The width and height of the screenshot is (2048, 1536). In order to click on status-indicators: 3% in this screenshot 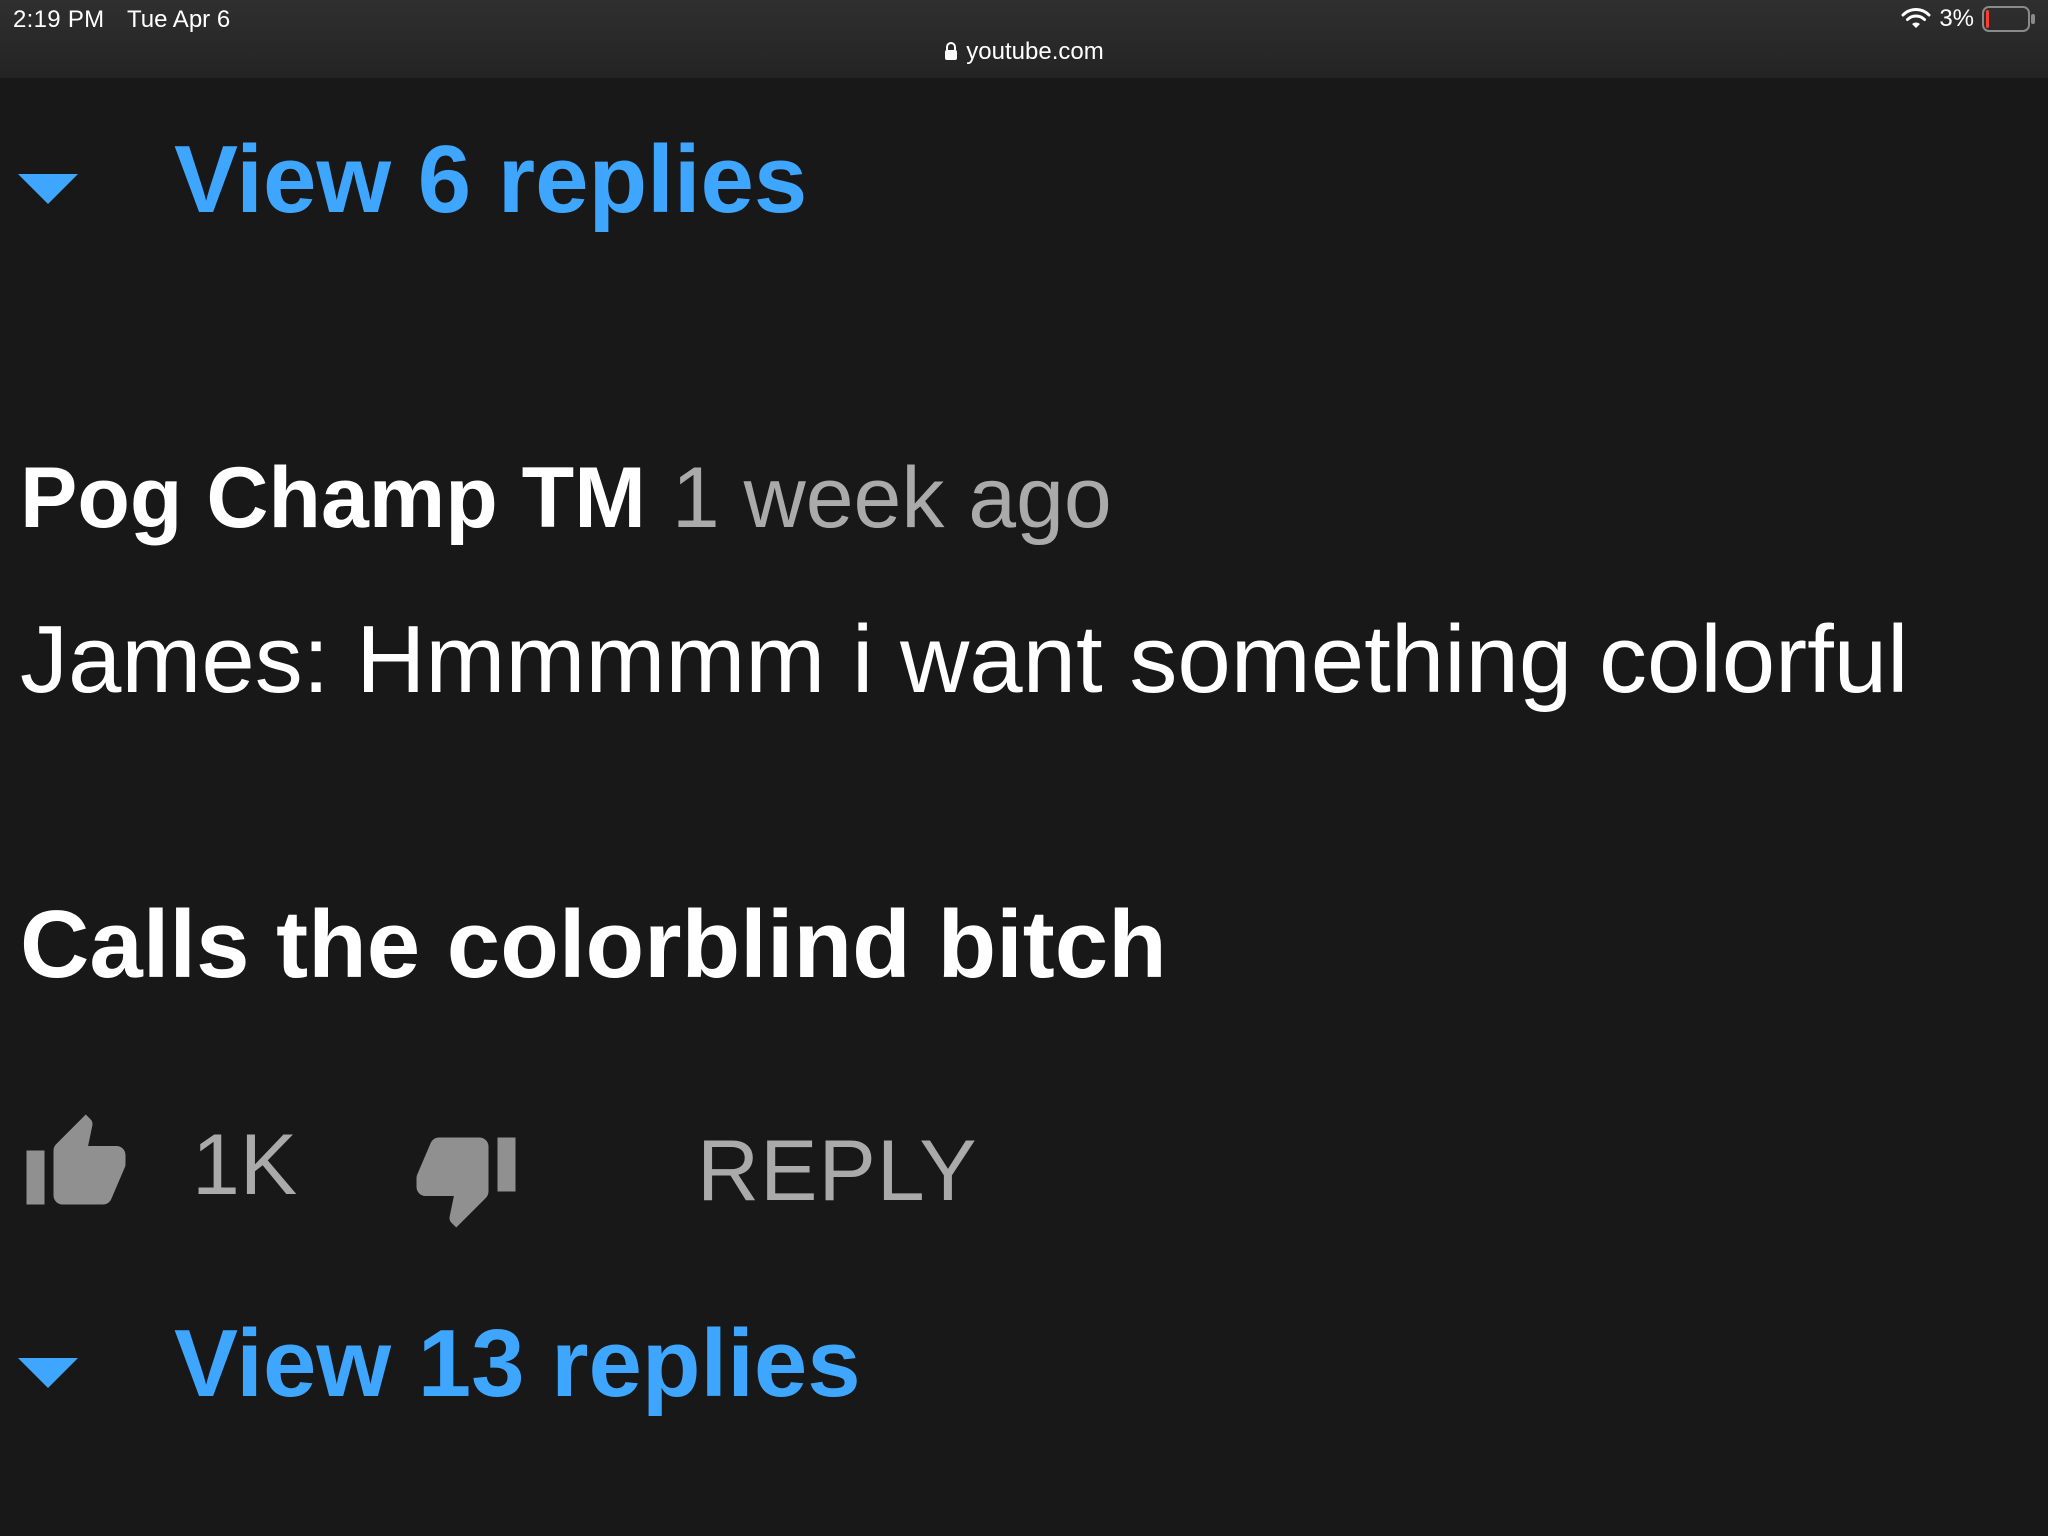, I will do `click(1968, 19)`.